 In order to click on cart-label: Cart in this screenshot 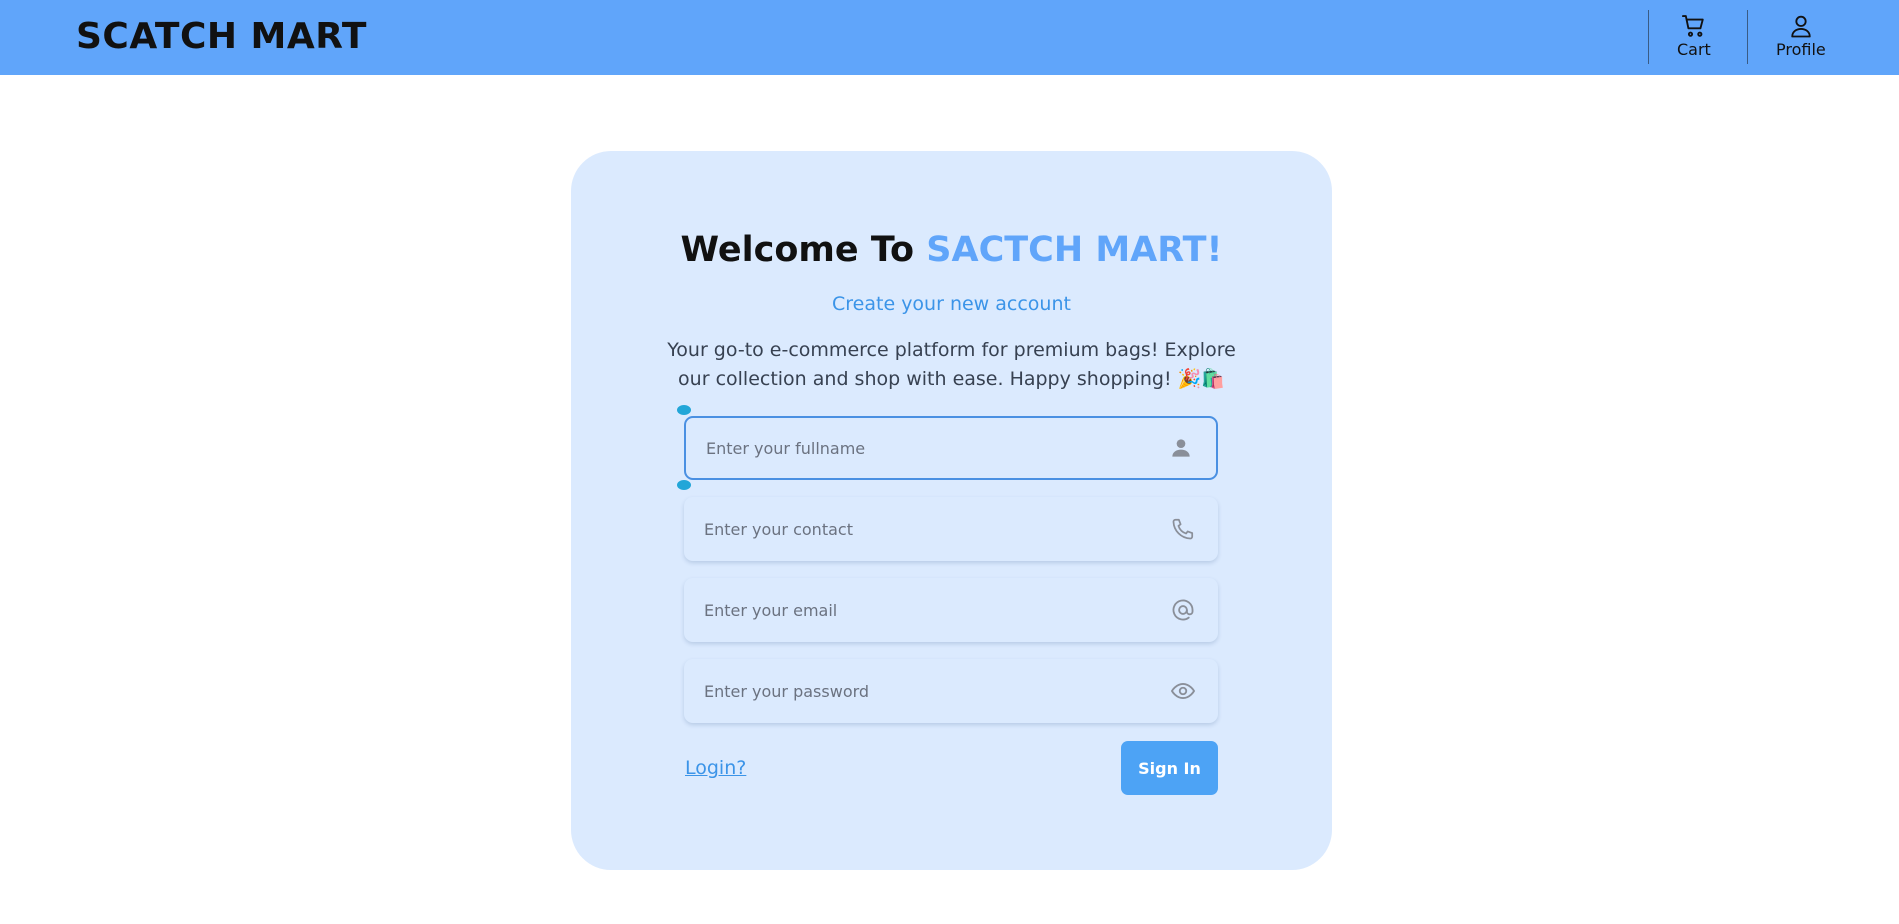, I will do `click(1694, 49)`.